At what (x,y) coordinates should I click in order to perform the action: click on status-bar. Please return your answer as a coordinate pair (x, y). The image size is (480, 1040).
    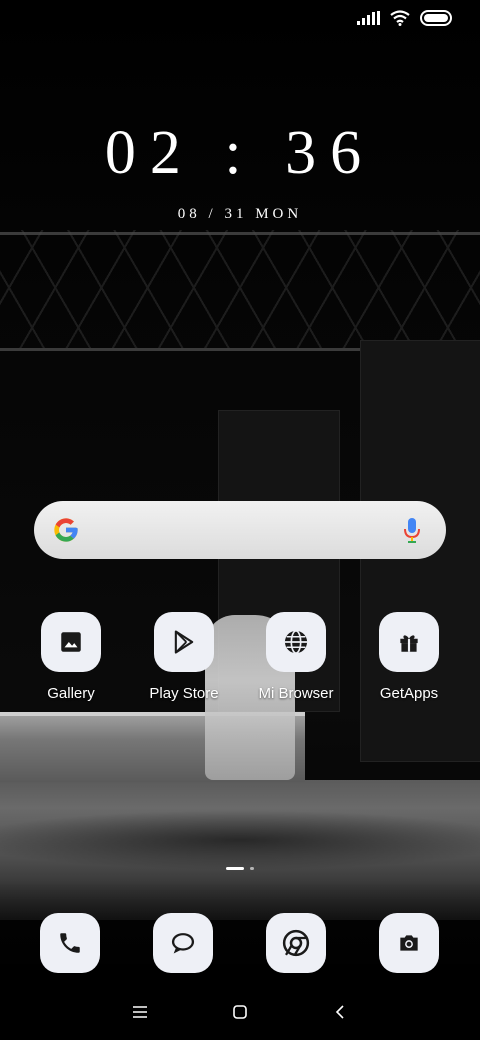
    Looking at the image, I should click on (404, 18).